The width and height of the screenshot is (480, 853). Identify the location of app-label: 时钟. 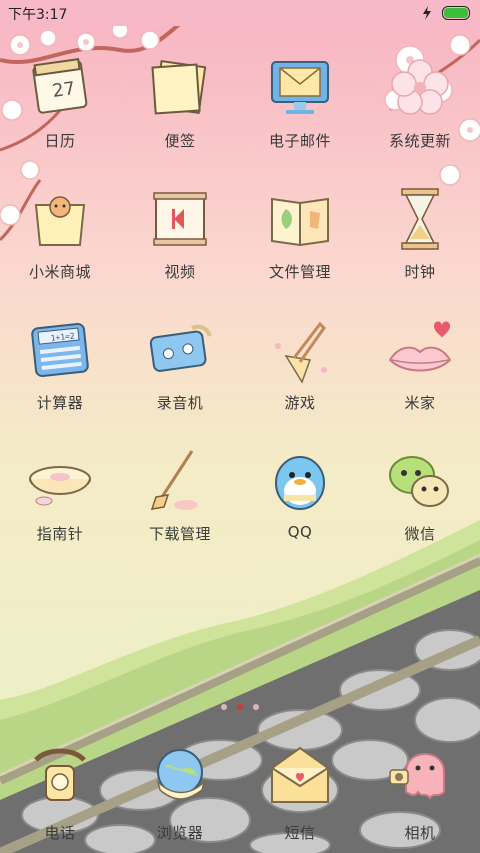
(420, 272).